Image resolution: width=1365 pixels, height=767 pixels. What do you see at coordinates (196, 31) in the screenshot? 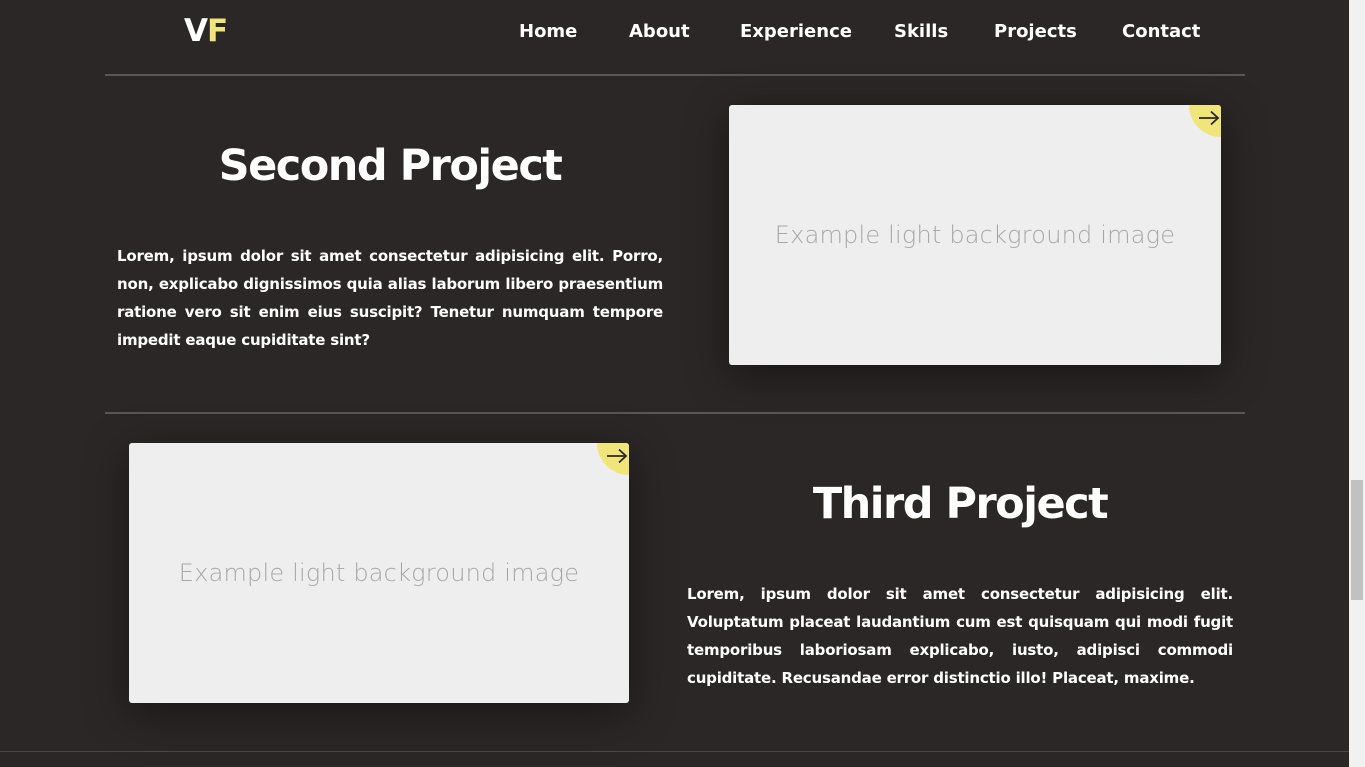
I see `logo-letter-v: V` at bounding box center [196, 31].